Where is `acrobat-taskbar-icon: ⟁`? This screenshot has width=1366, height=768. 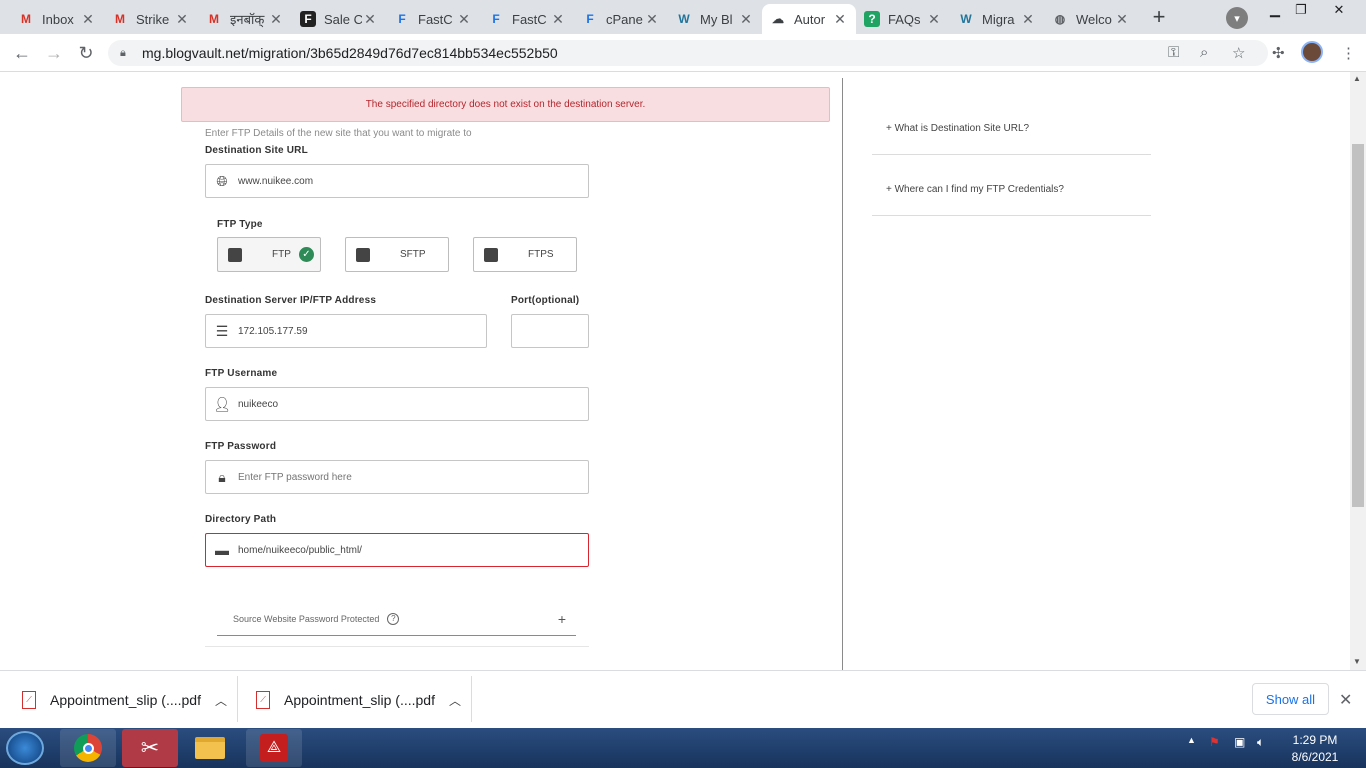 acrobat-taskbar-icon: ⟁ is located at coordinates (274, 748).